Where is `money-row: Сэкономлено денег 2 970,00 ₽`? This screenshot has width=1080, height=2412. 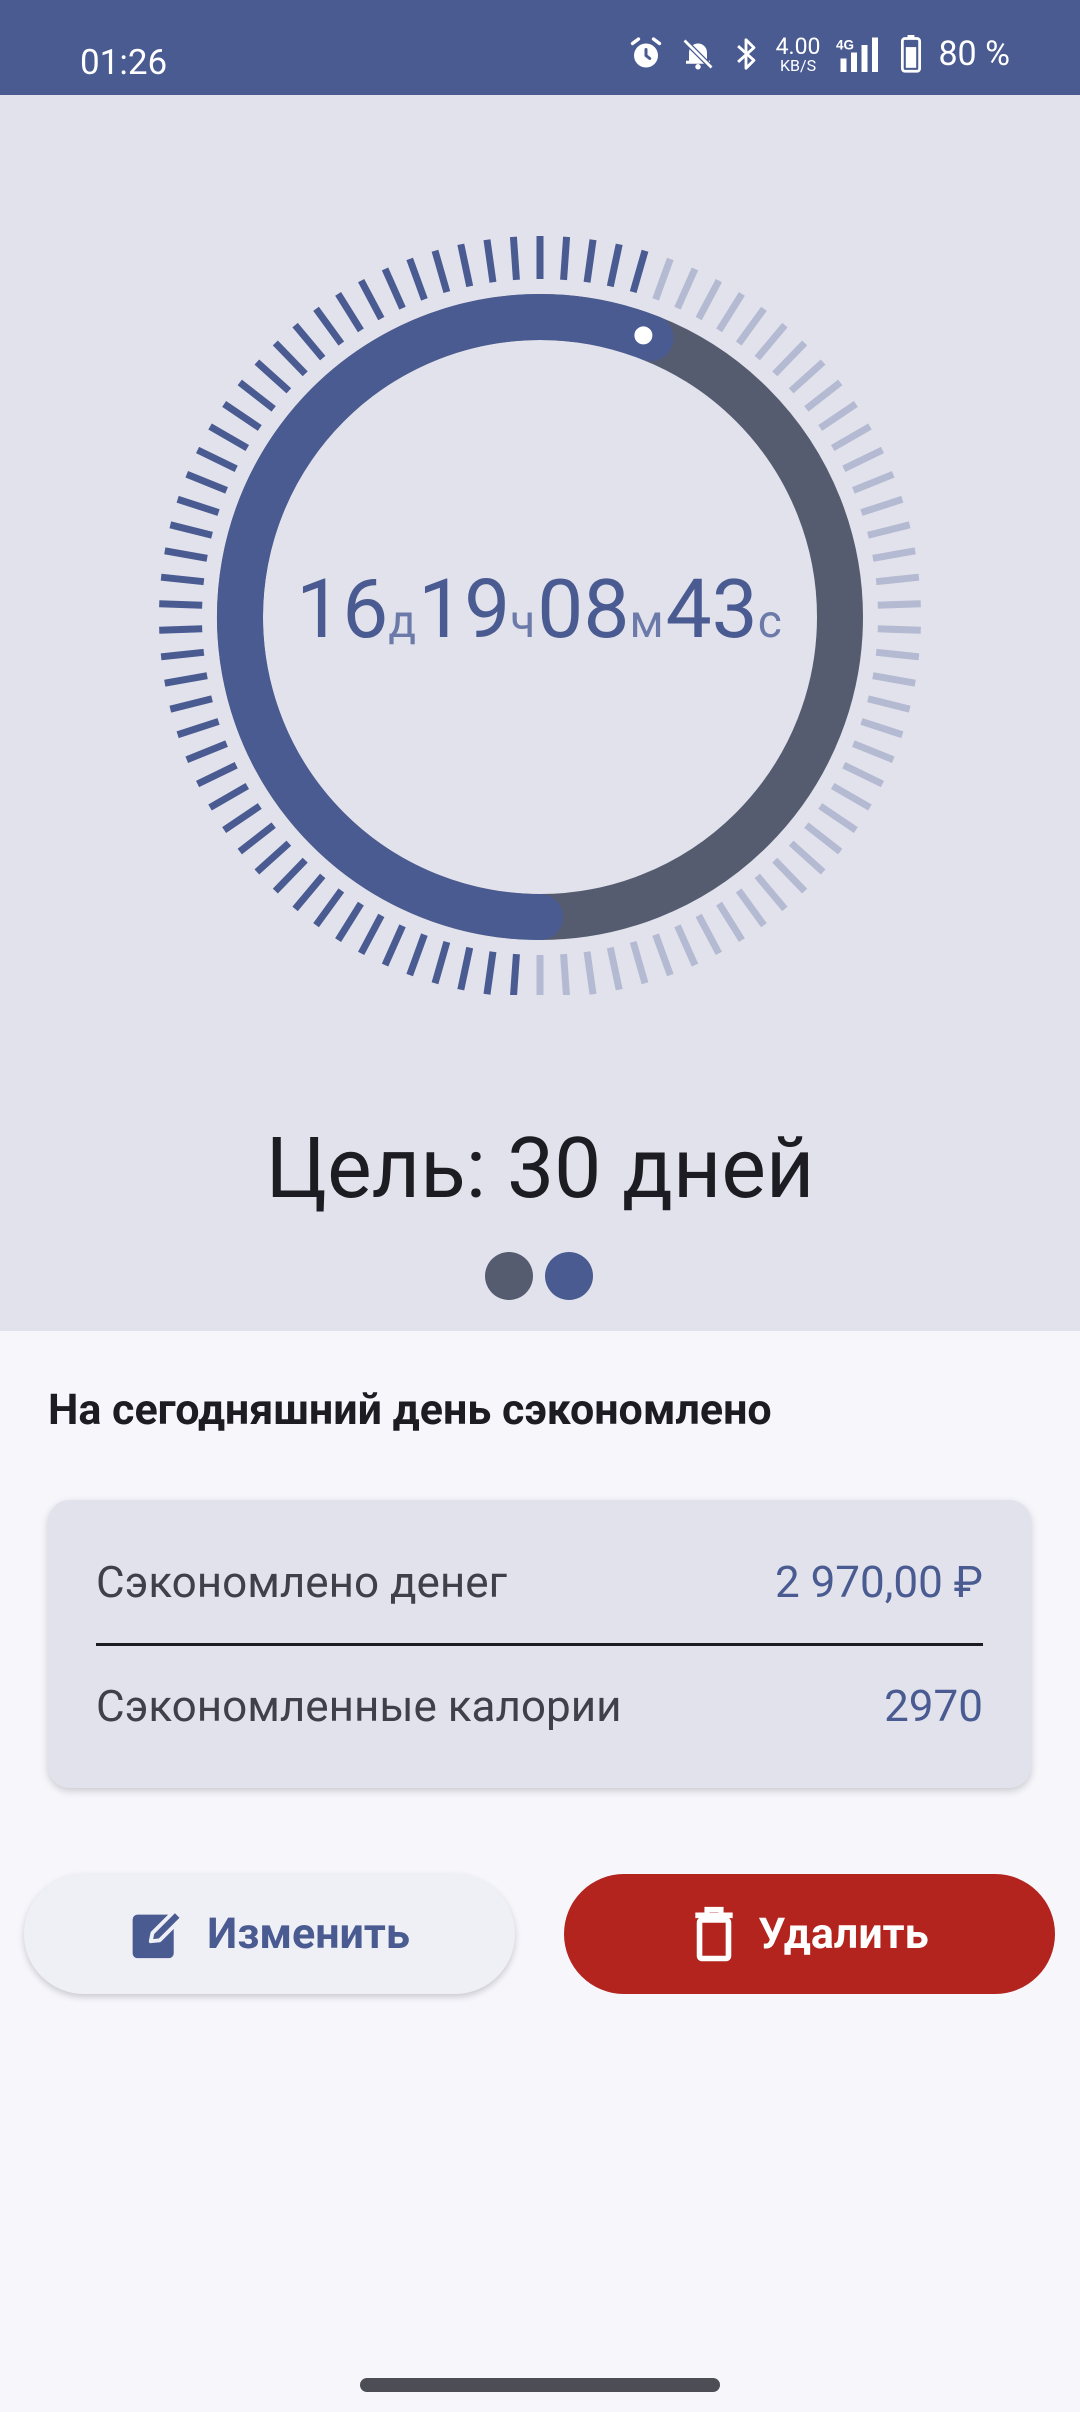 money-row: Сэкономлено денег 2 970,00 ₽ is located at coordinates (539, 1582).